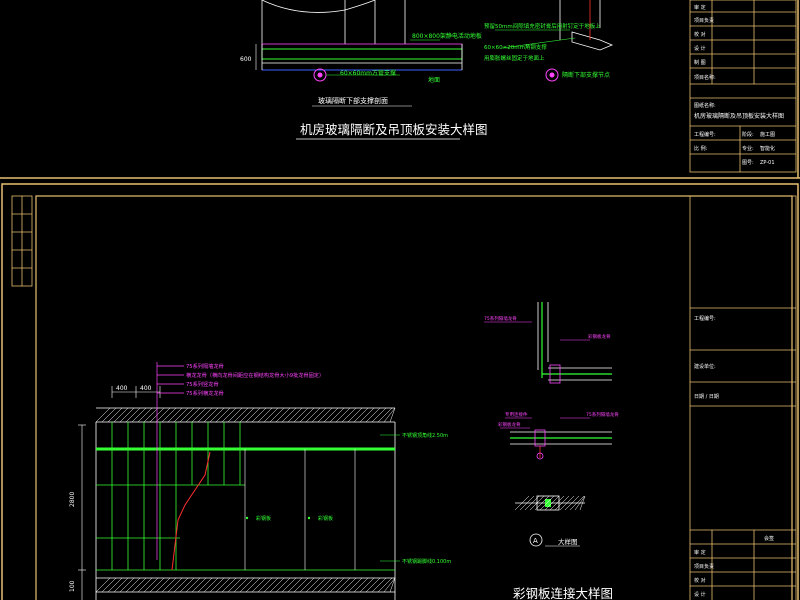 The image size is (800, 600). Describe the element at coordinates (325, 518) in the screenshot. I see `sheet2-label-panel-2: 彩钢板` at that location.